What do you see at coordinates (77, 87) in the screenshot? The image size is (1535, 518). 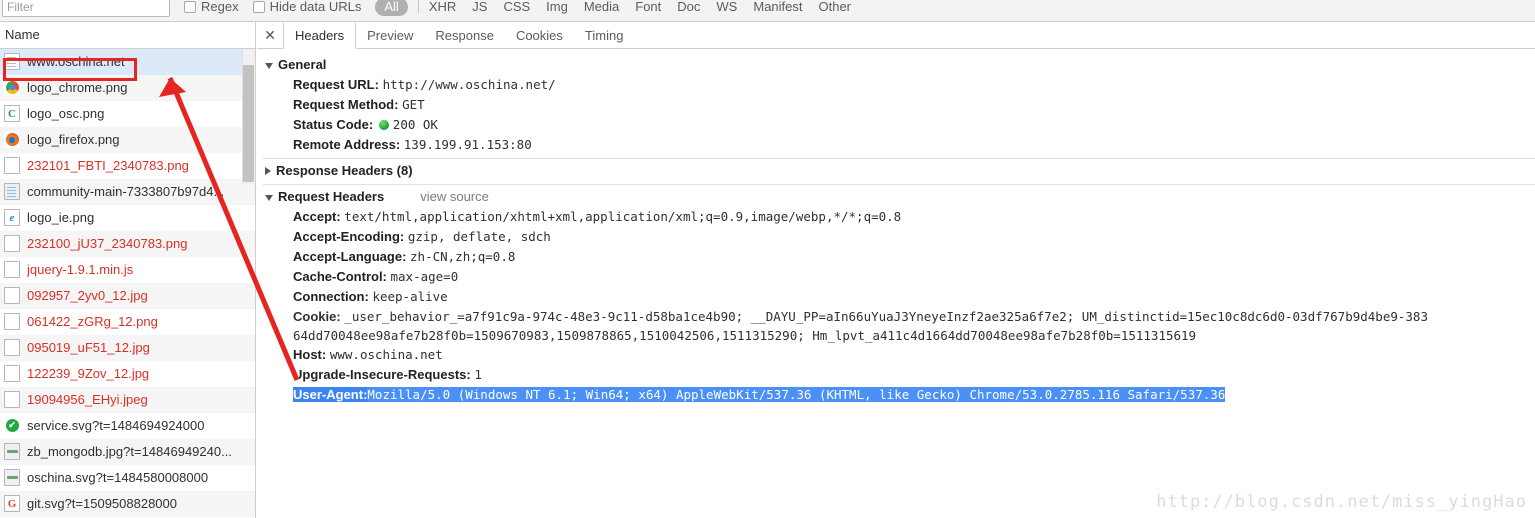 I see `list-item-label: logo_chrome.png` at bounding box center [77, 87].